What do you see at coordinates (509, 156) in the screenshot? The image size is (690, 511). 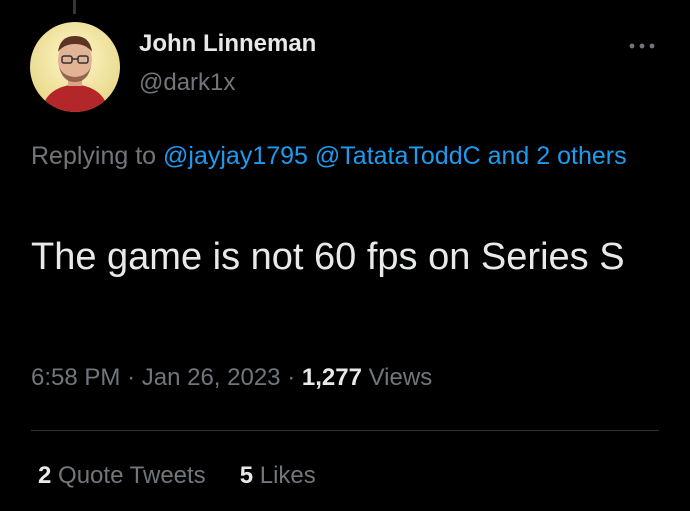 I see `replying-to-conjunction: and` at bounding box center [509, 156].